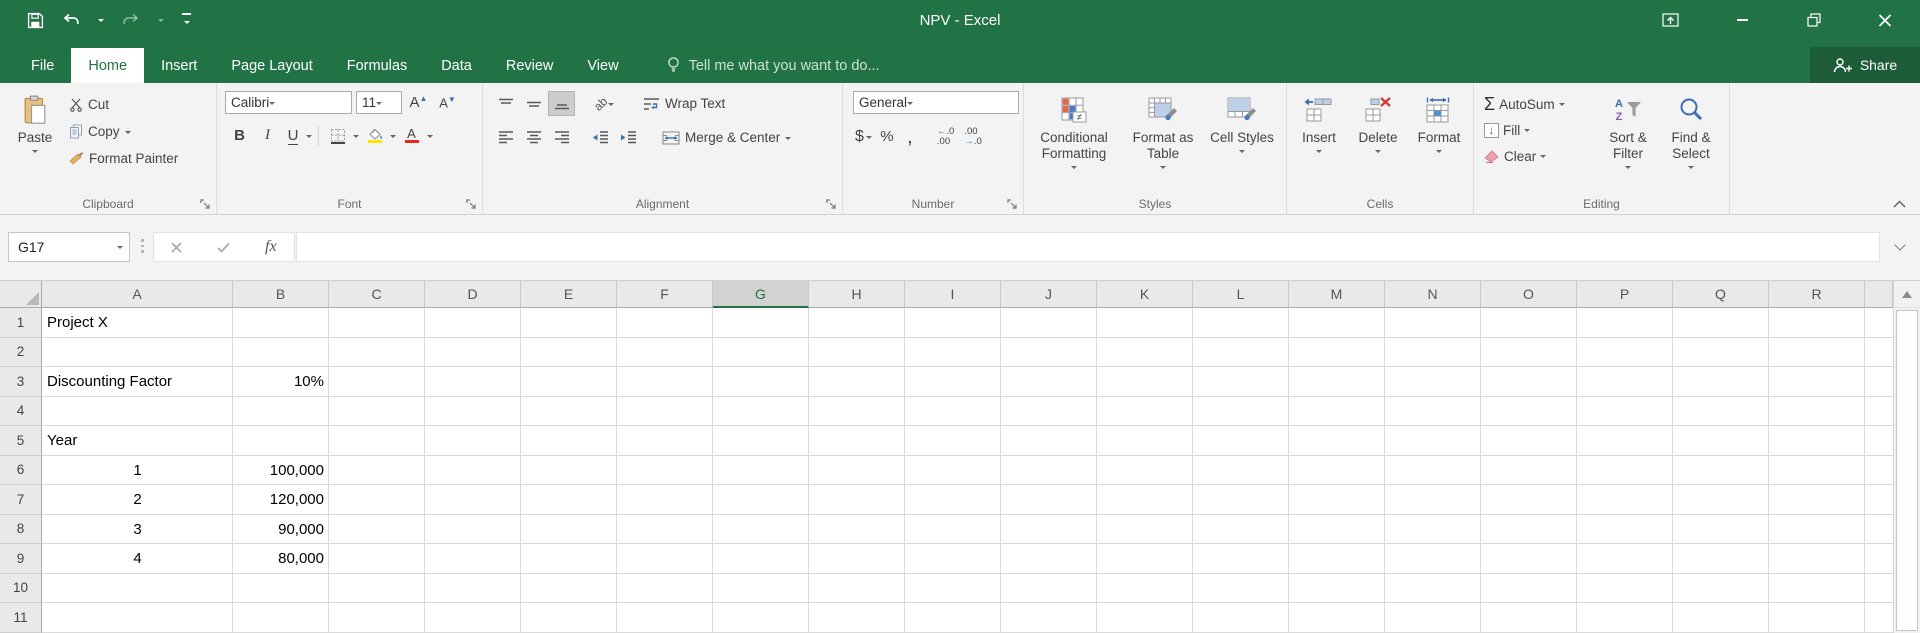 The image size is (1920, 633). What do you see at coordinates (21, 500) in the screenshot?
I see `row-header-7: 7` at bounding box center [21, 500].